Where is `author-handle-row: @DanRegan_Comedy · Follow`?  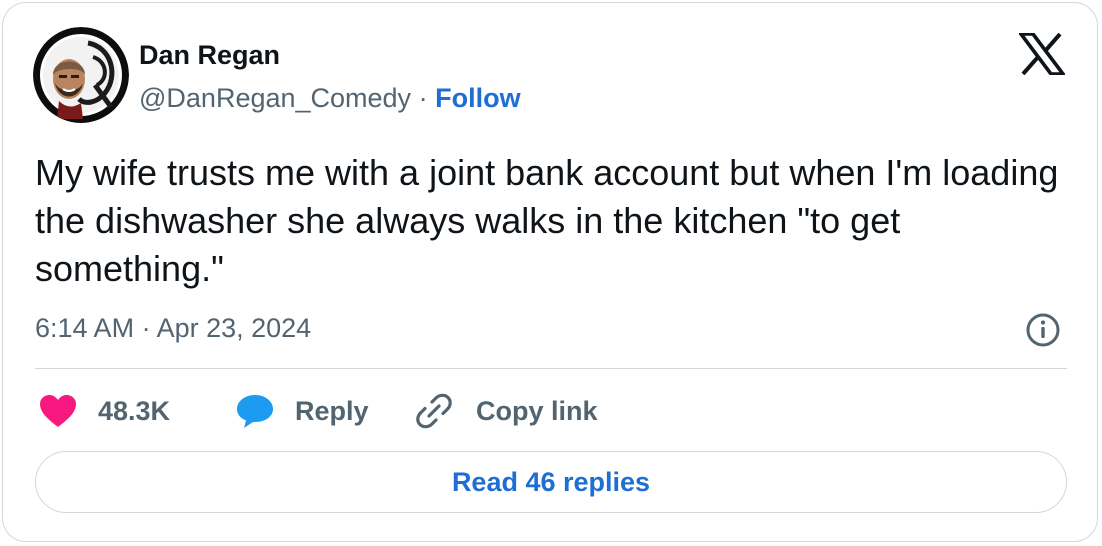
author-handle-row: @DanRegan_Comedy · Follow is located at coordinates (330, 98).